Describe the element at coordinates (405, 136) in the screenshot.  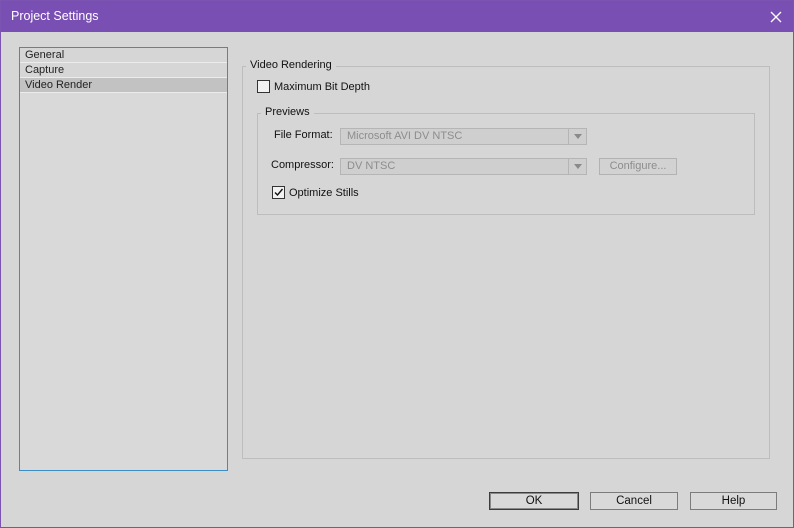
I see `file-format-value: Microsoft AVI DV NTSC` at that location.